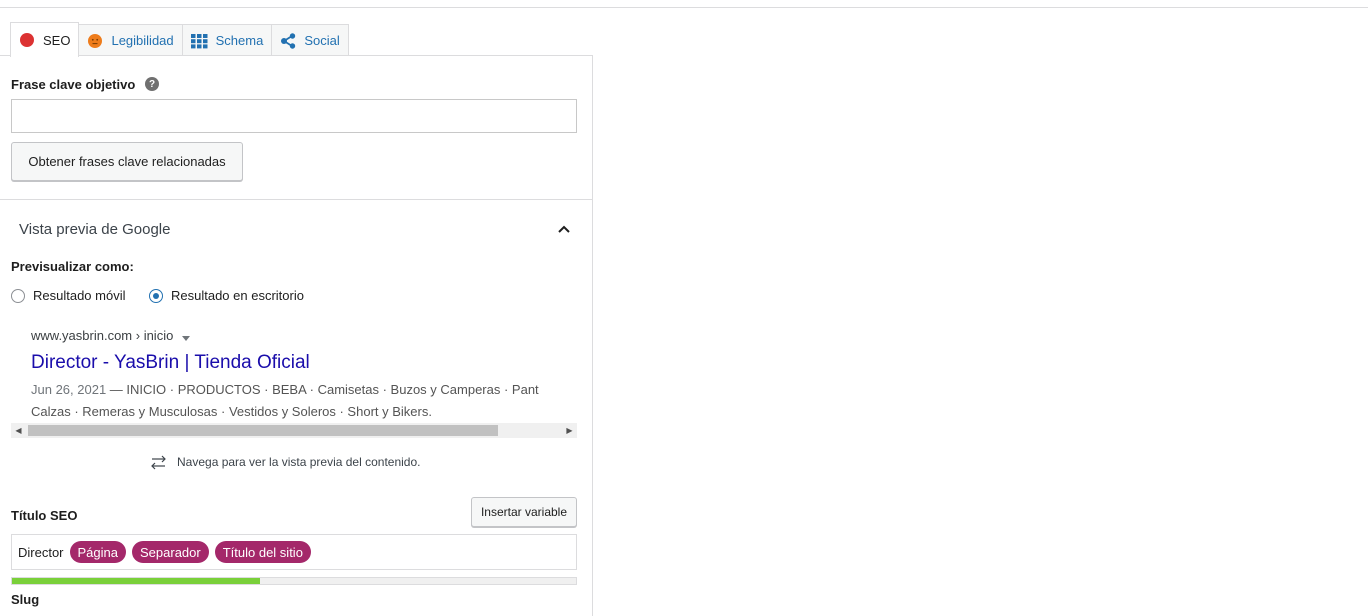  I want to click on preview-scrollbar: ◀ ▶, so click(294, 430).